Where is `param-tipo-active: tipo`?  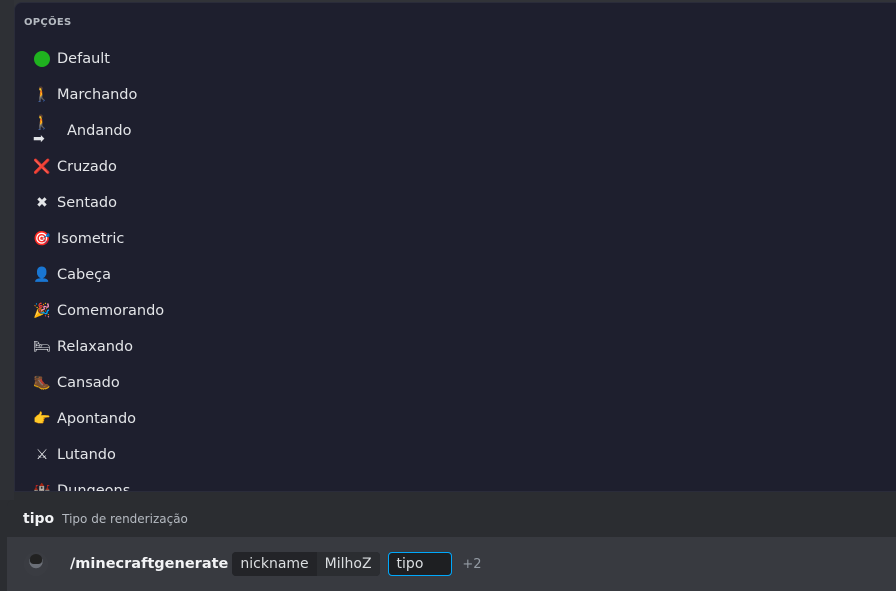 param-tipo-active: tipo is located at coordinates (420, 564).